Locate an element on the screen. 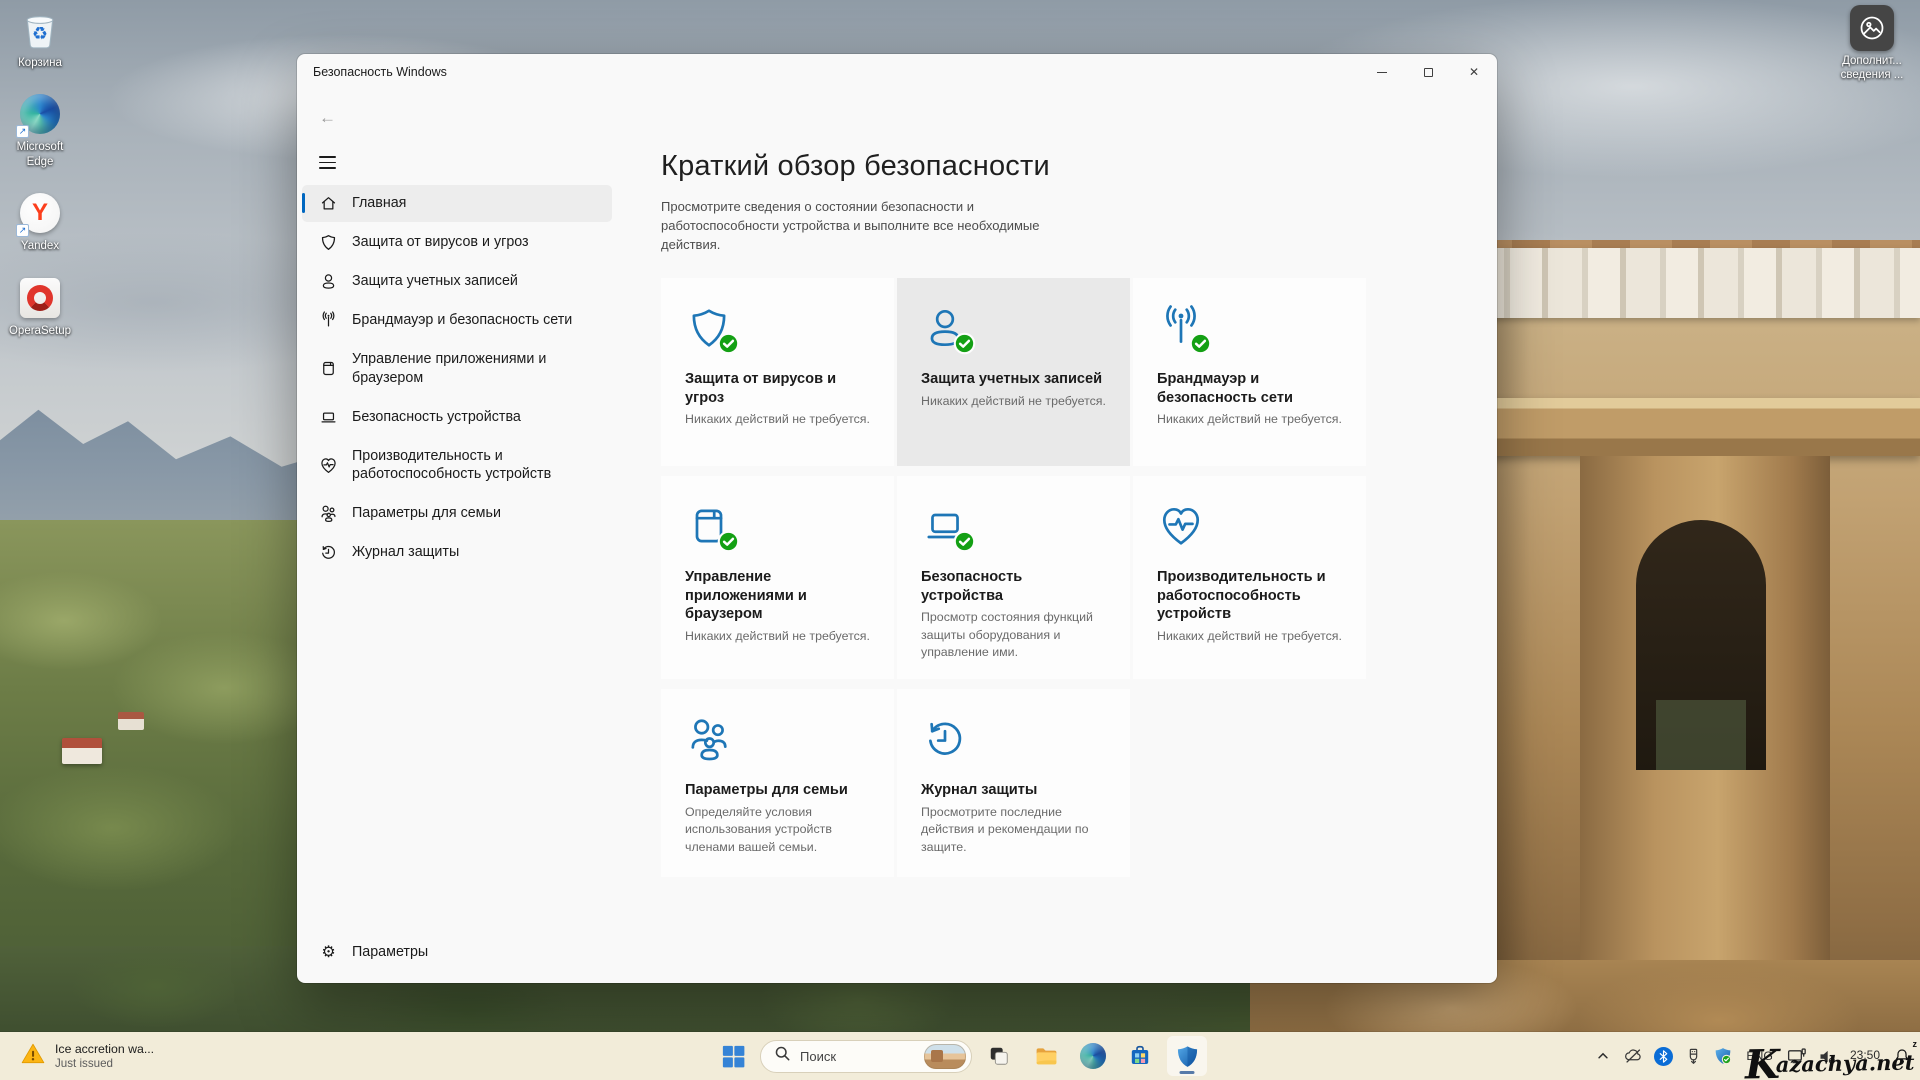 This screenshot has height=1080, width=1920. windows-security-button is located at coordinates (1187, 1056).